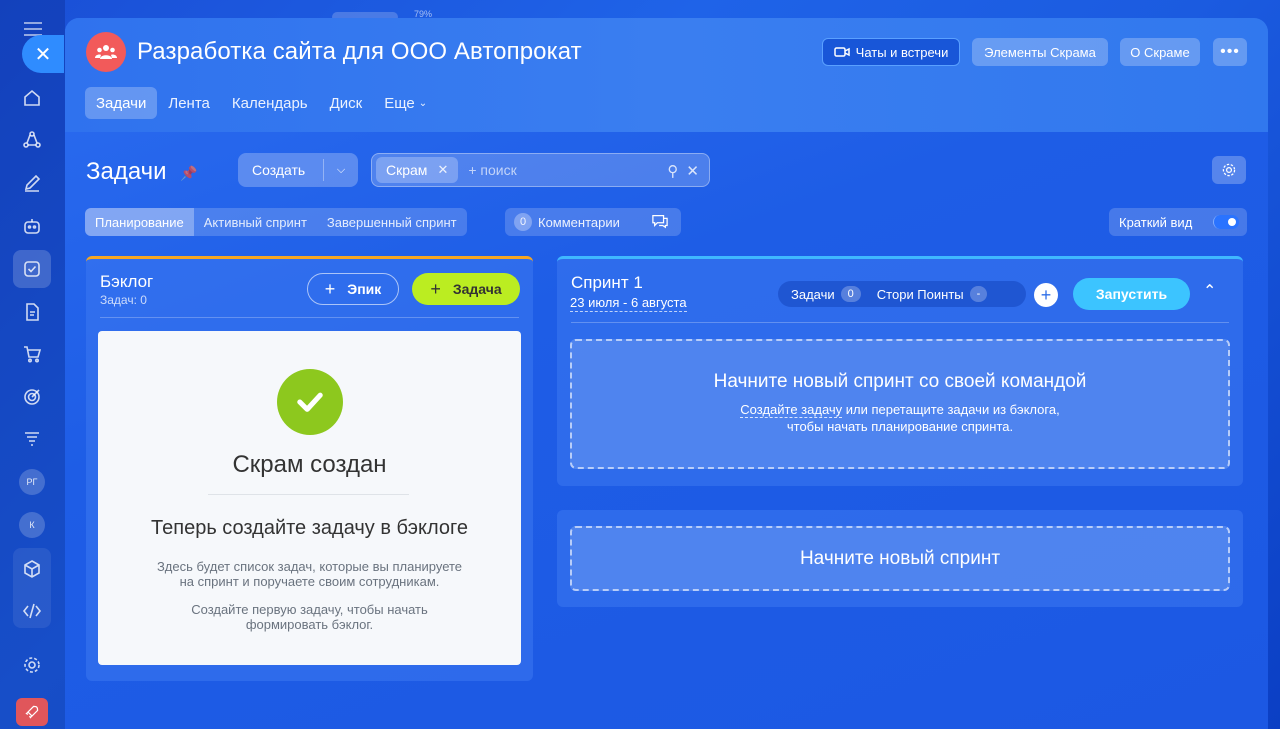  What do you see at coordinates (841, 52) in the screenshot?
I see `video-camera-icon` at bounding box center [841, 52].